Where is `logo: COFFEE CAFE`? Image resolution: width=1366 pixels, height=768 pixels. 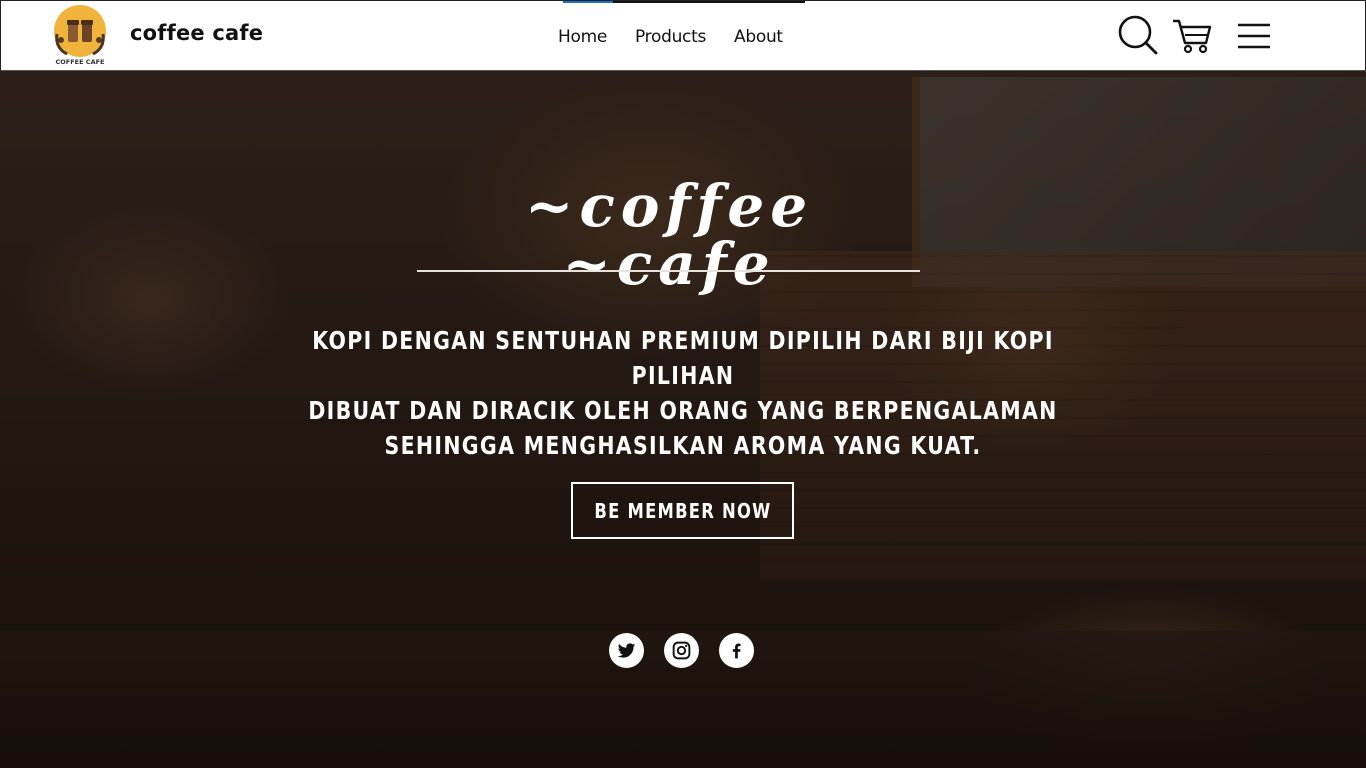 logo: COFFEE CAFE is located at coordinates (80, 35).